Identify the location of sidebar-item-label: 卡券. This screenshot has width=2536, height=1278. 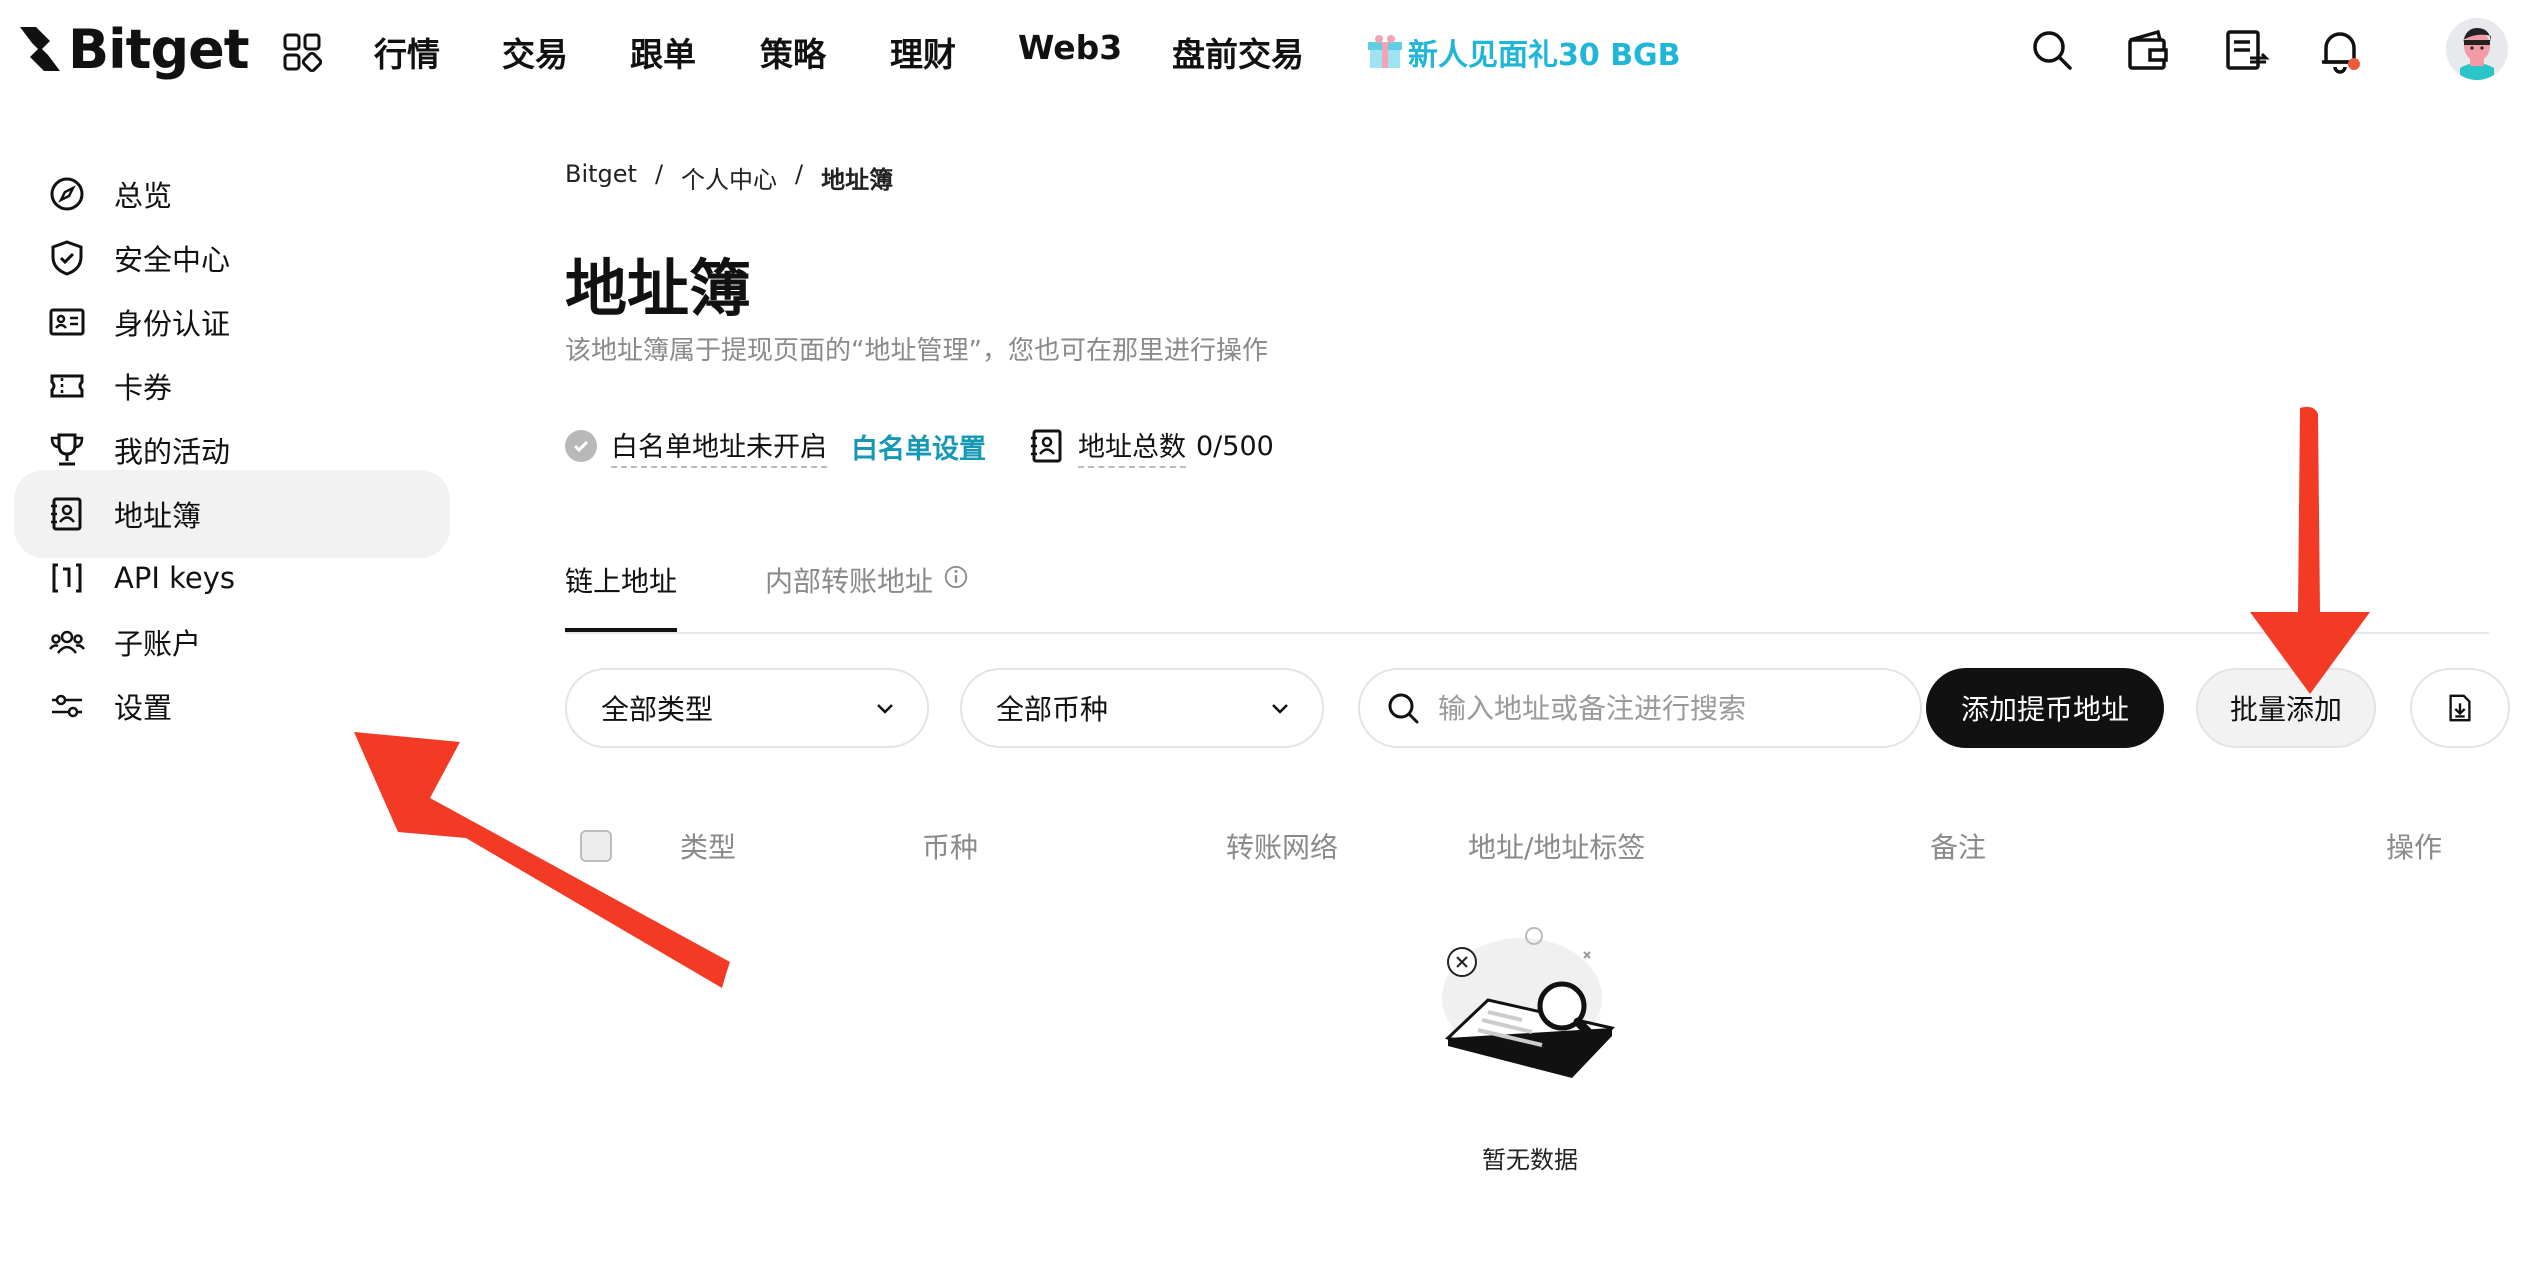
(143, 388).